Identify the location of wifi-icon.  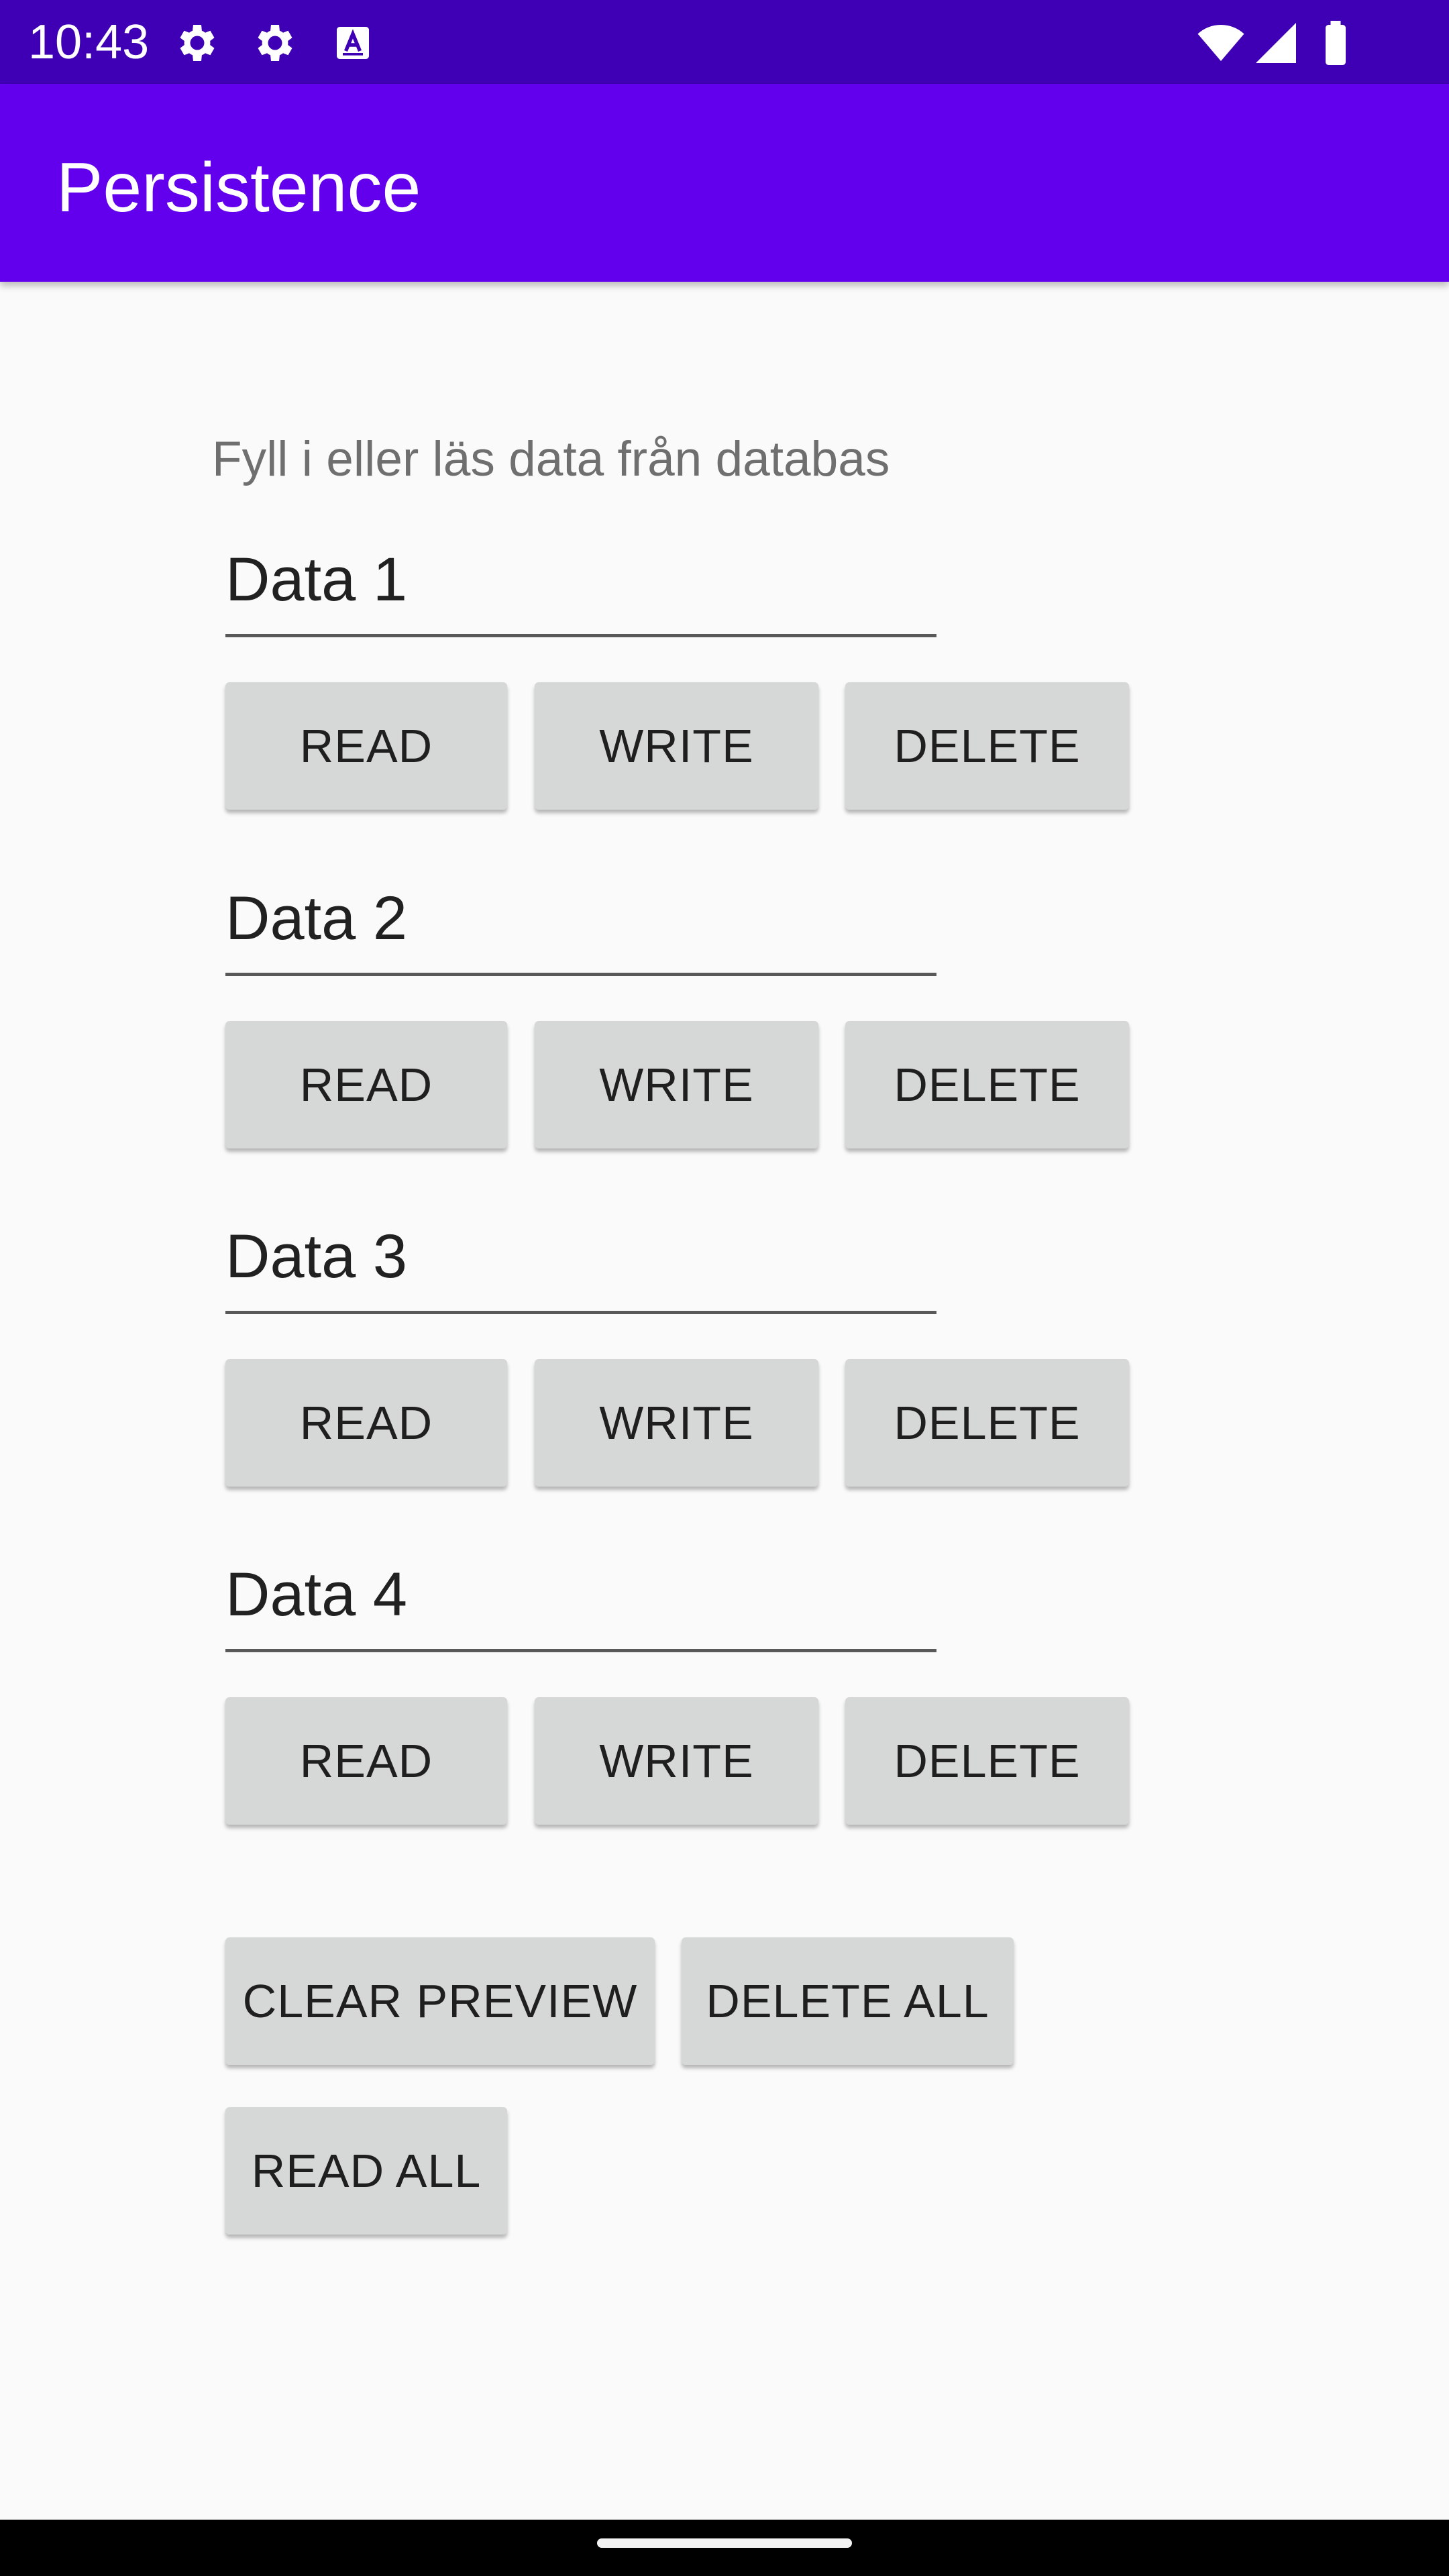
(1220, 43).